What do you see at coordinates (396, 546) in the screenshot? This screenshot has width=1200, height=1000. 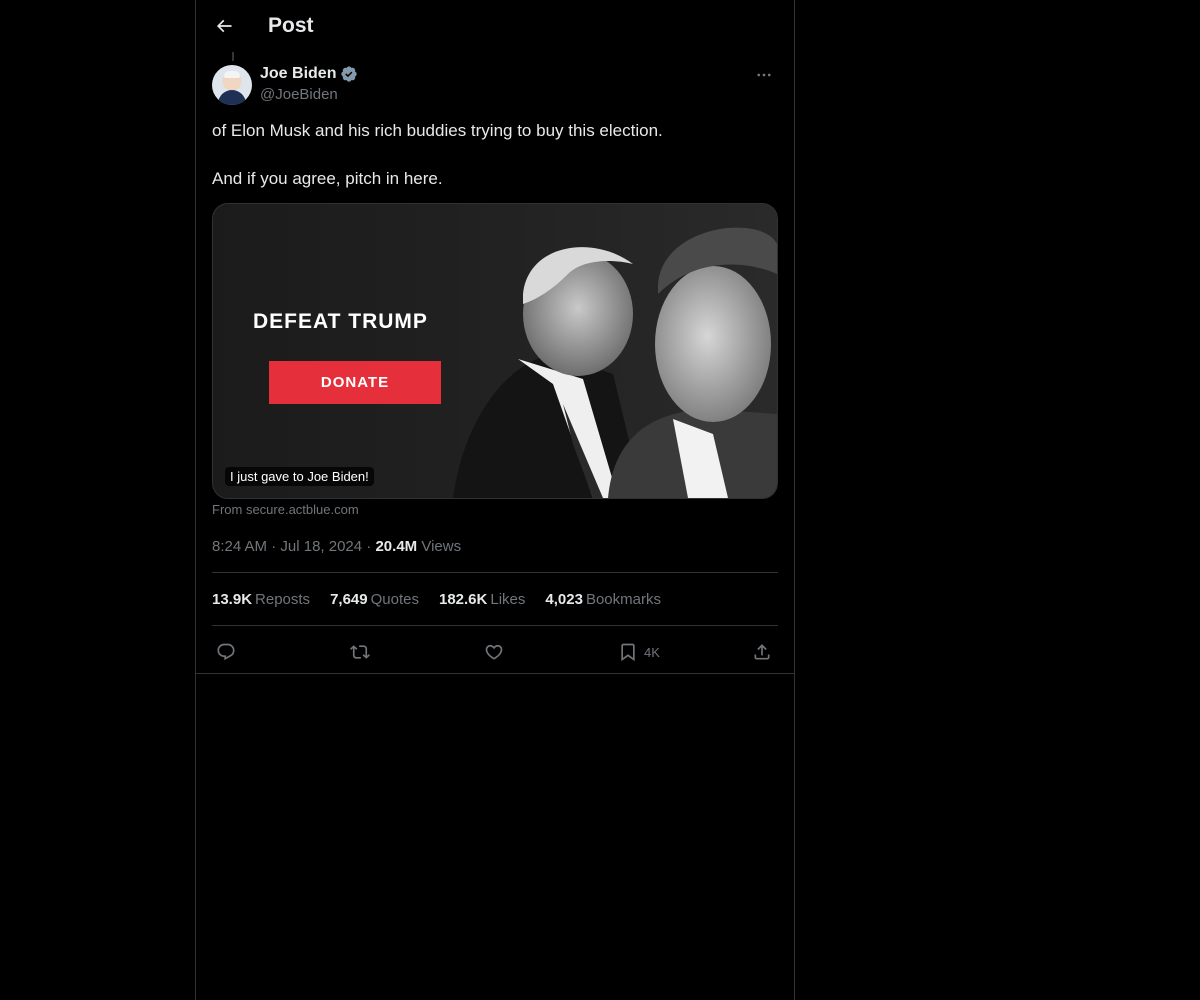 I see `views-count: 20.4M` at bounding box center [396, 546].